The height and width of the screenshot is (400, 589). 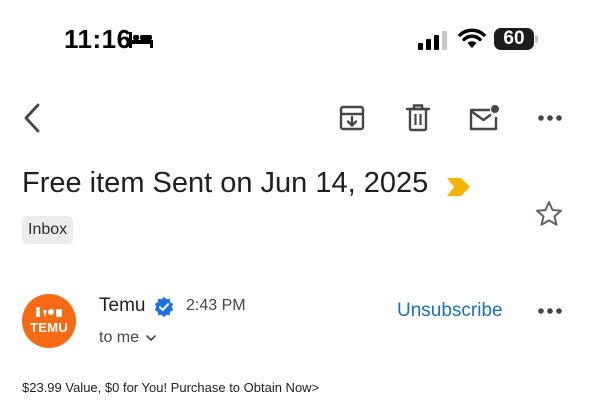 What do you see at coordinates (432, 40) in the screenshot?
I see `cellular-signal-icon` at bounding box center [432, 40].